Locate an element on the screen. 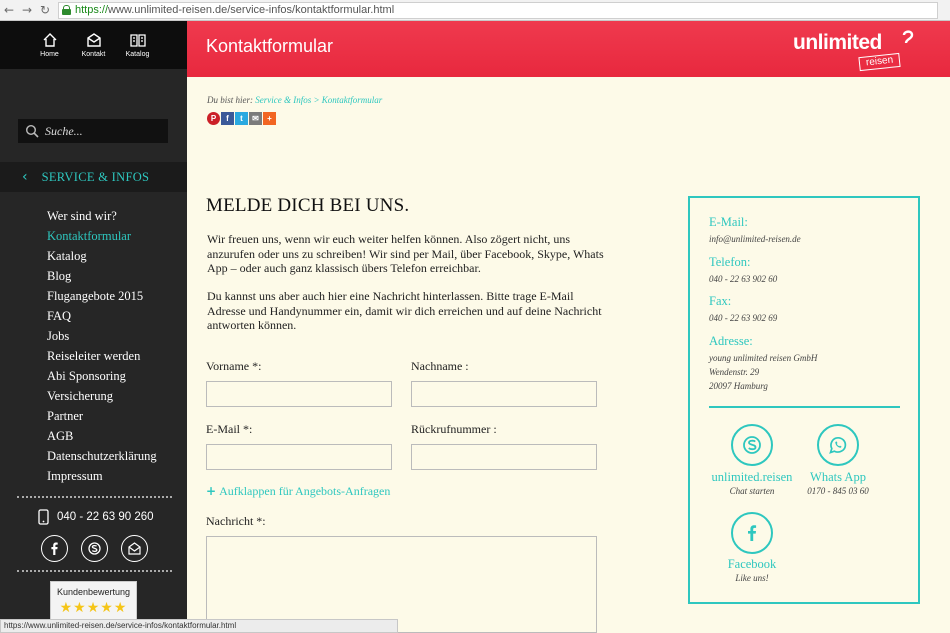 The width and height of the screenshot is (950, 633). search-box is located at coordinates (93, 131).